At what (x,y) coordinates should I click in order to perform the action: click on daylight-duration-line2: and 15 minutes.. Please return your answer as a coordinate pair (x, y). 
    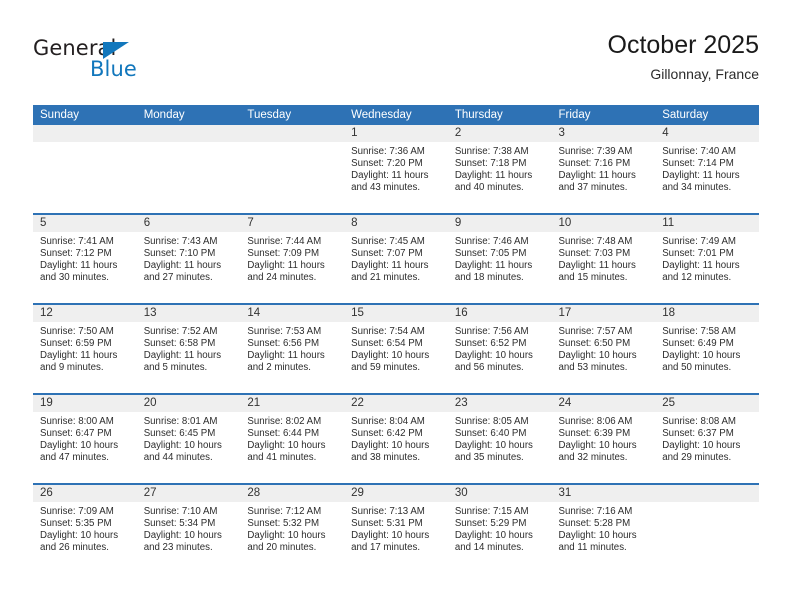
    Looking at the image, I should click on (593, 277).